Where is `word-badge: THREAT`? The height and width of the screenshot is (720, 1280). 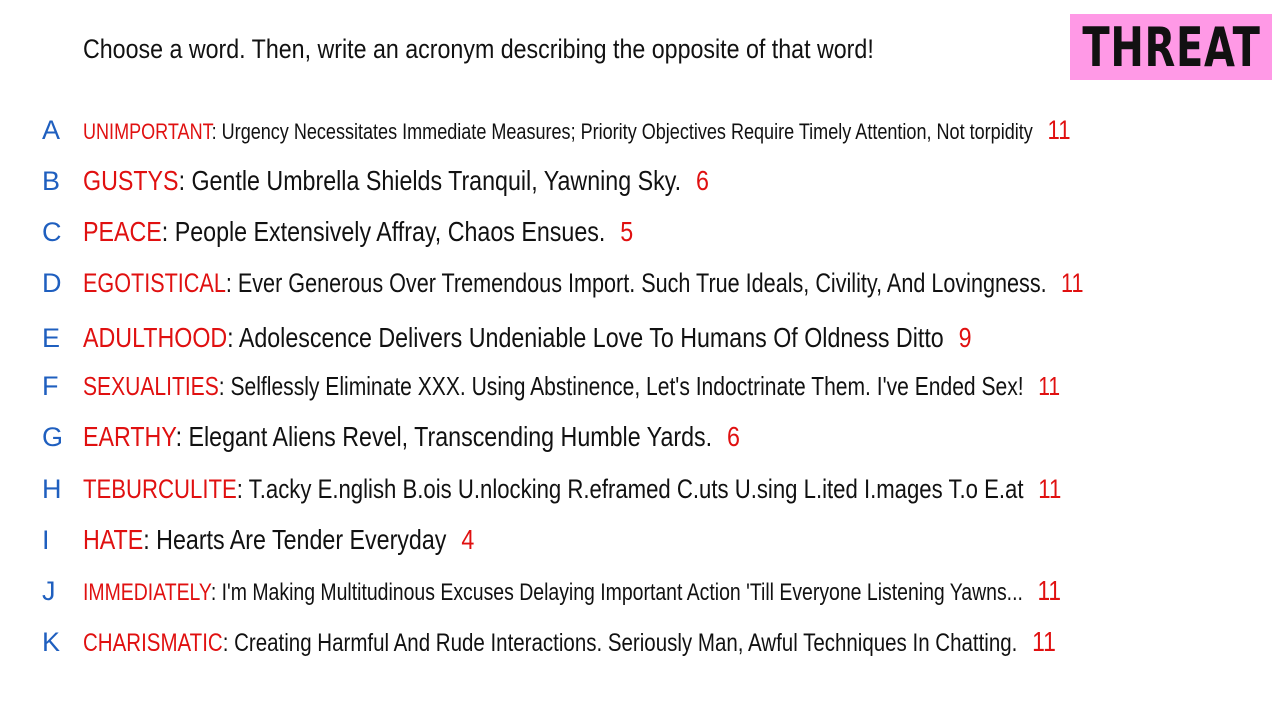
word-badge: THREAT is located at coordinates (1171, 47).